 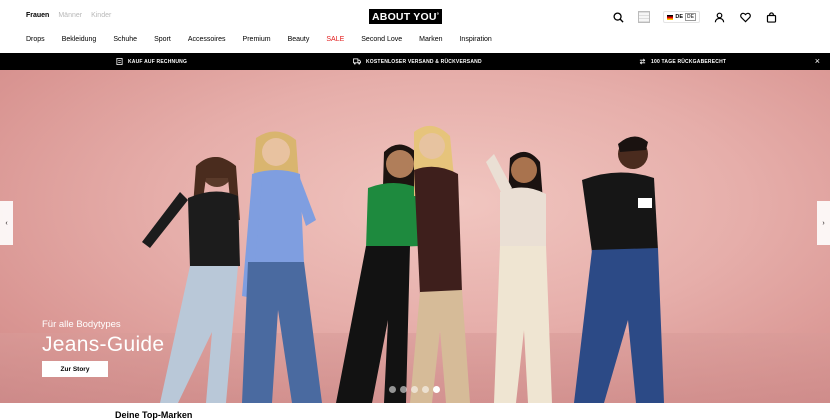 What do you see at coordinates (101, 15) in the screenshot?
I see `tab-kids: Kinder` at bounding box center [101, 15].